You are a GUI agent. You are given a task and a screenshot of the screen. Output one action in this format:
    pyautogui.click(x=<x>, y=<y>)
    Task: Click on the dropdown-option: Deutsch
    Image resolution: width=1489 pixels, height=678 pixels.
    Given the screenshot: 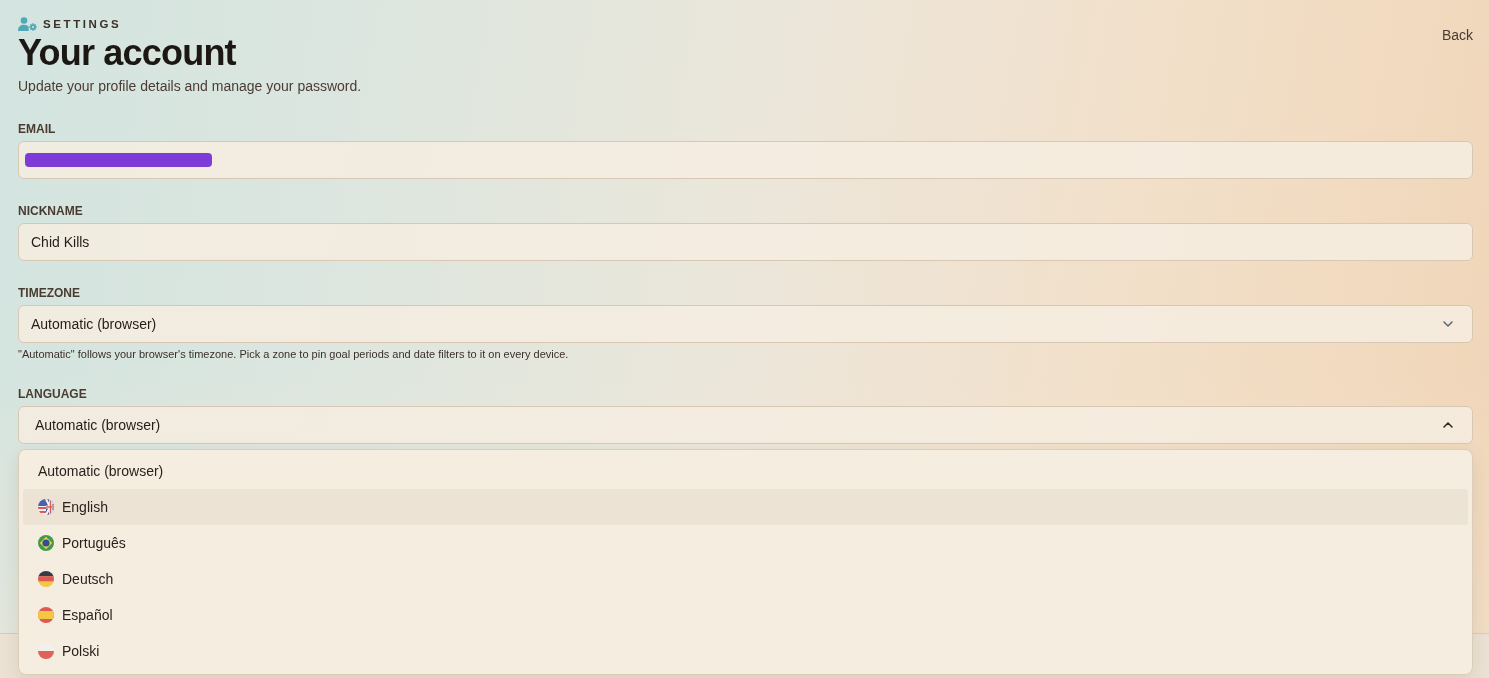 What is the action you would take?
    pyautogui.click(x=745, y=579)
    